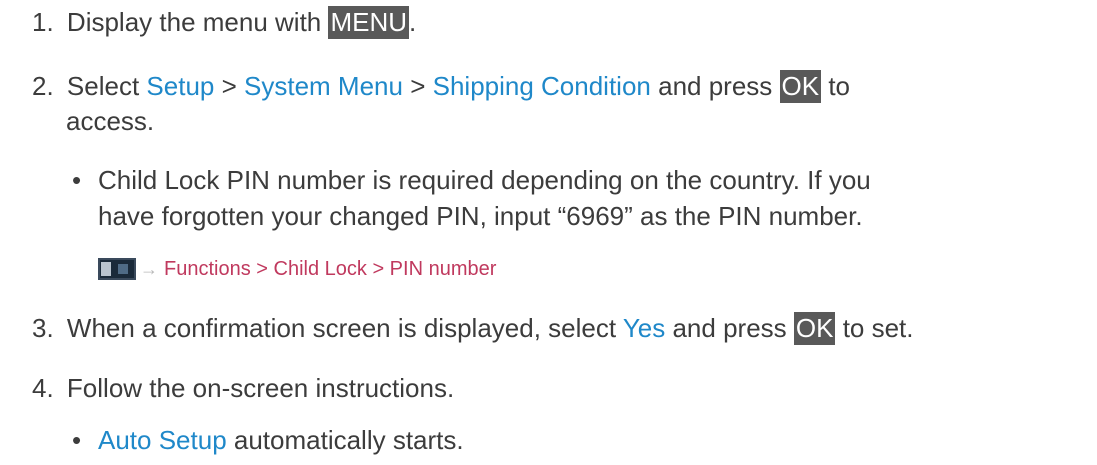 Image resolution: width=1097 pixels, height=465 pixels. I want to click on reference-text: Functions > Child Lock > PIN number, so click(330, 269).